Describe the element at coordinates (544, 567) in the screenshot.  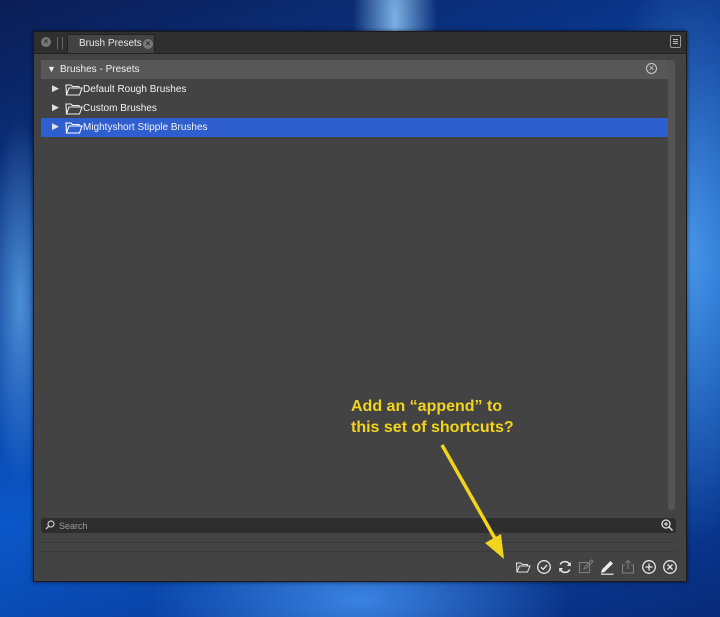
I see `checkmark-icon` at that location.